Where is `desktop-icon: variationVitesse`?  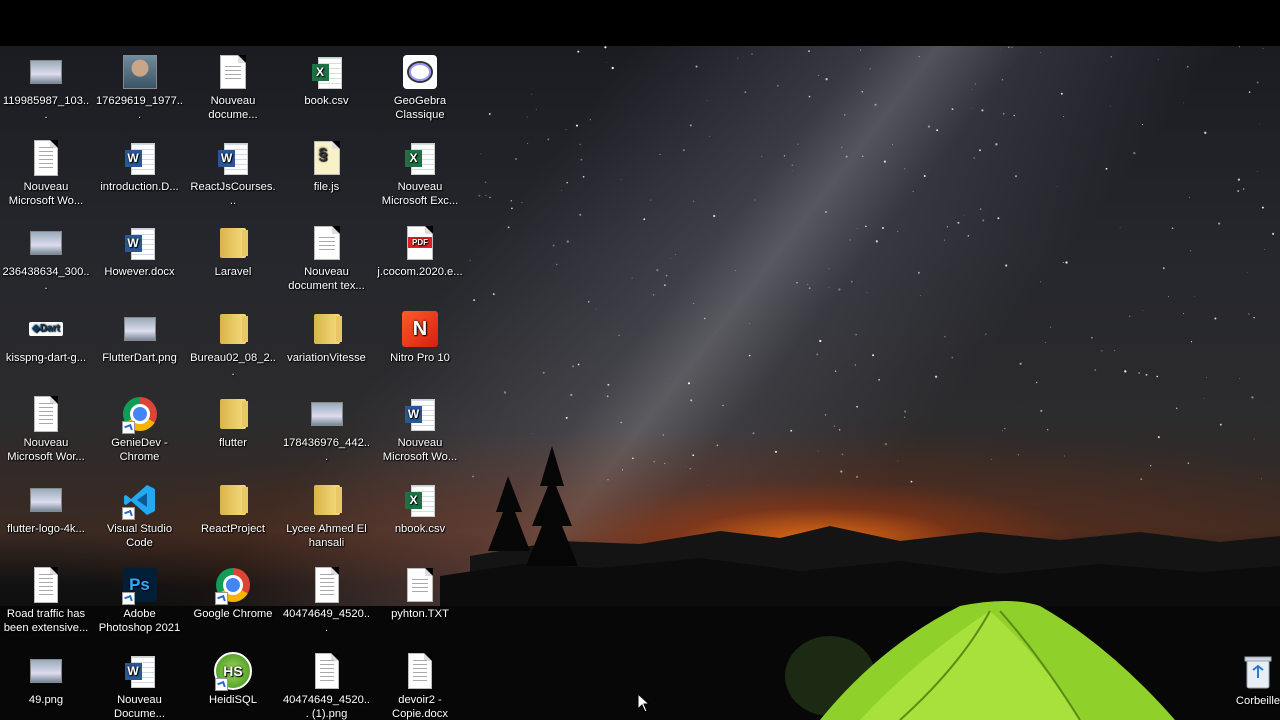
desktop-icon: variationVitesse is located at coordinates (327, 345).